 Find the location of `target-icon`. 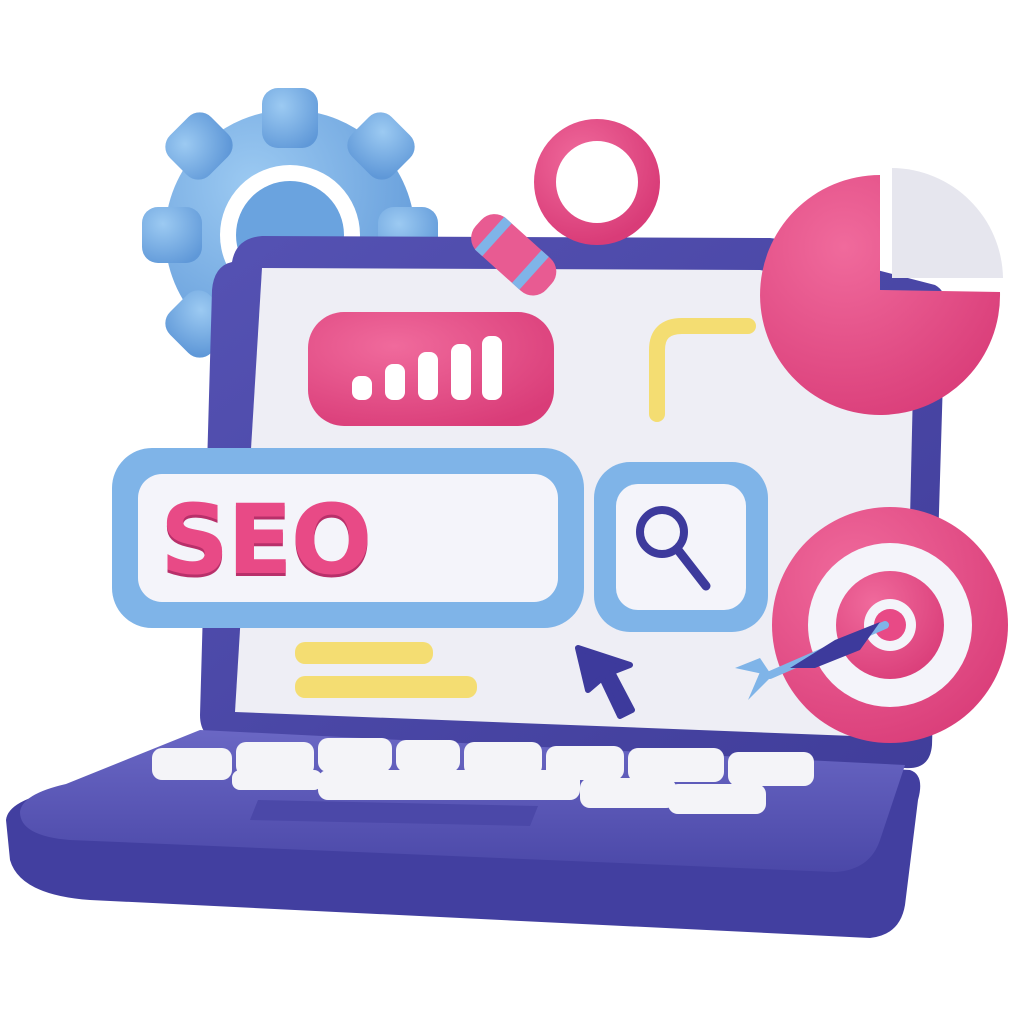

target-icon is located at coordinates (890, 625).